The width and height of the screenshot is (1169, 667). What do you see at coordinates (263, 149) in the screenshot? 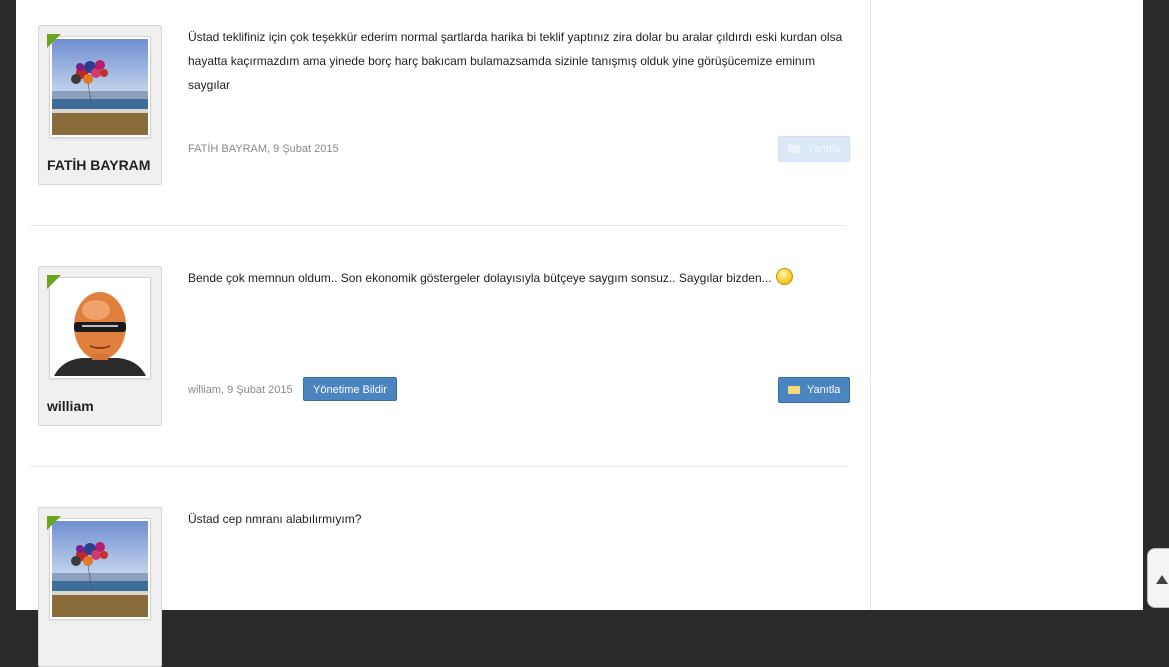
I see `comment-meta: FATİH BAYRAM, 9 Şubat 2015` at bounding box center [263, 149].